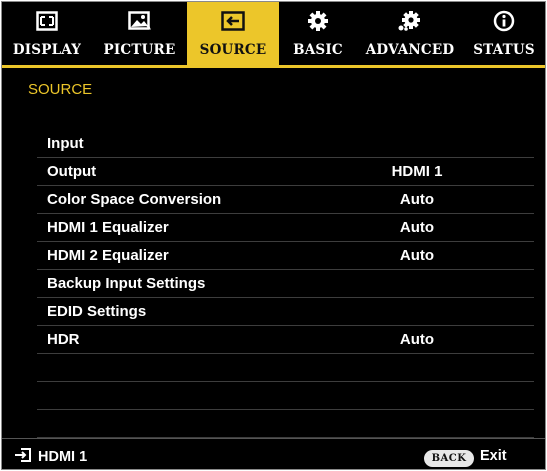 This screenshot has width=547, height=471. Describe the element at coordinates (233, 50) in the screenshot. I see `tab-source-label: SOURCE` at that location.